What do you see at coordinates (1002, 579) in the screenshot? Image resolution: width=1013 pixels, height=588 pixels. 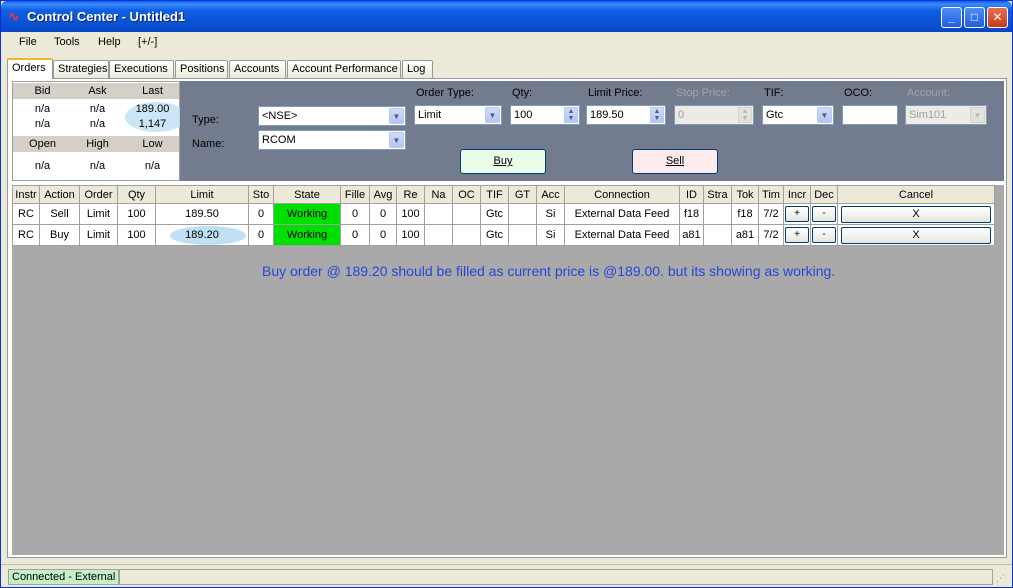 I see `resize-grip-icon: ⋰` at bounding box center [1002, 579].